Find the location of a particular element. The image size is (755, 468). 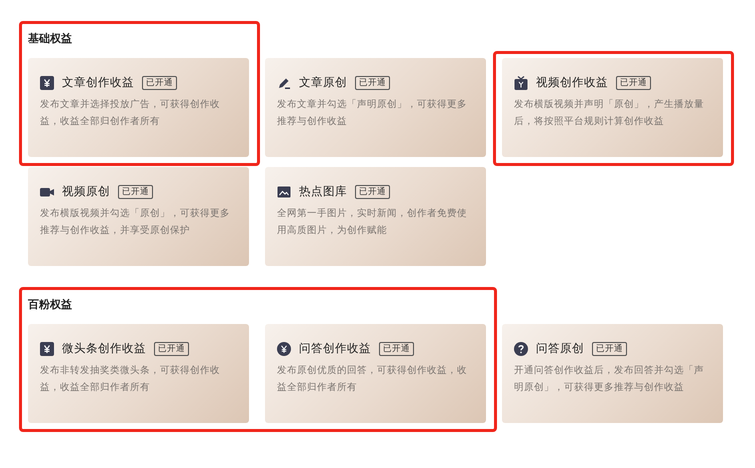

coin-icon is located at coordinates (284, 349).